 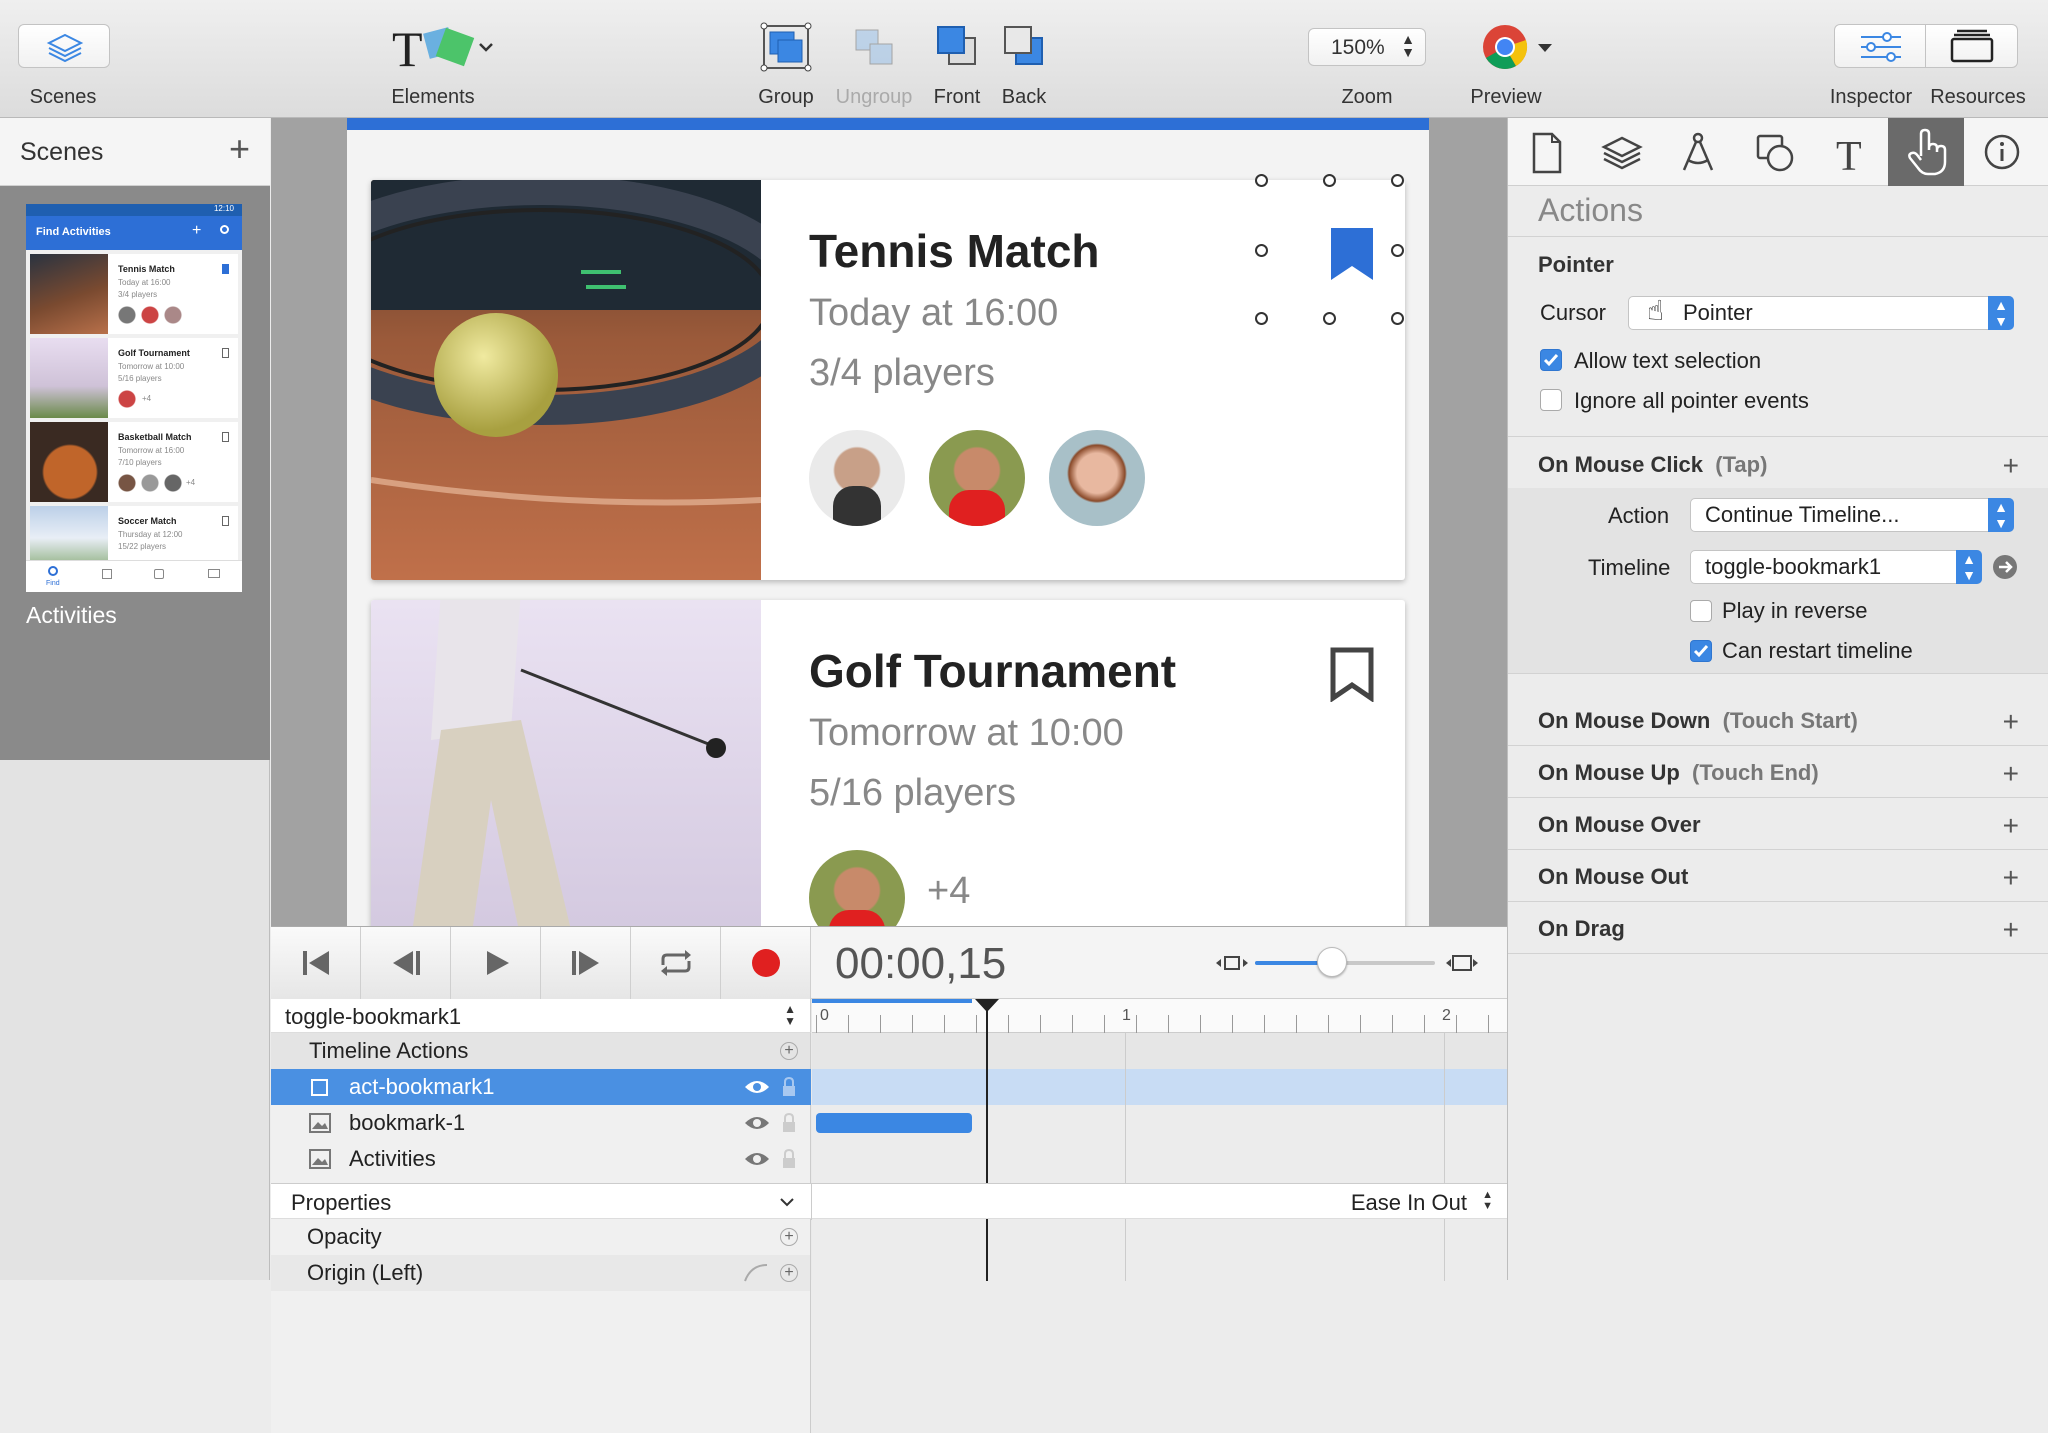 I want to click on on-mouse-click-section: On Mouse Click (Tap) +, so click(x=1778, y=465).